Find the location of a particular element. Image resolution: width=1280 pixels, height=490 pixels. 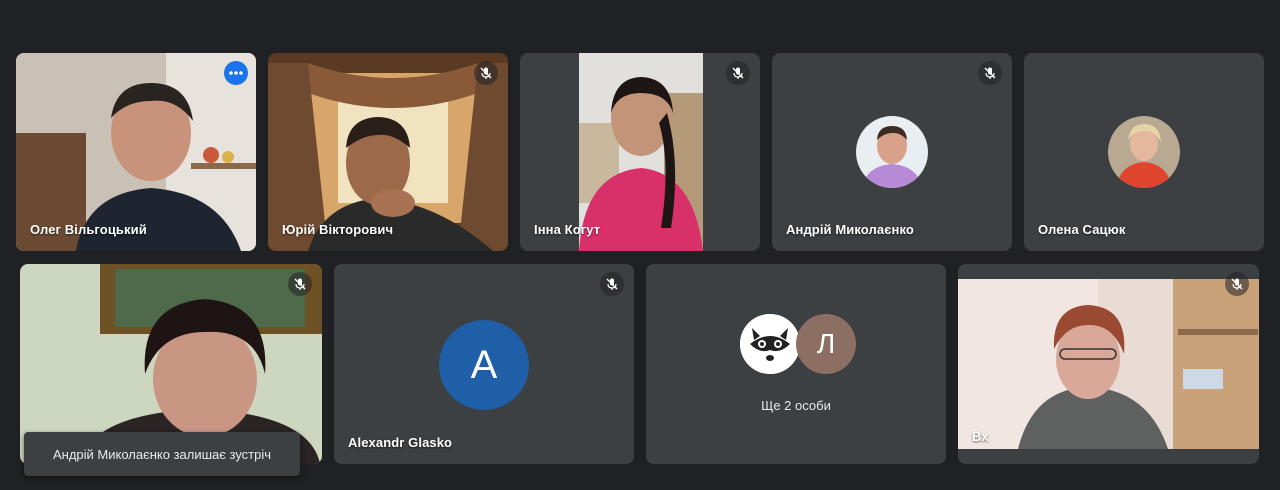

participant-avatar: A is located at coordinates (484, 365).